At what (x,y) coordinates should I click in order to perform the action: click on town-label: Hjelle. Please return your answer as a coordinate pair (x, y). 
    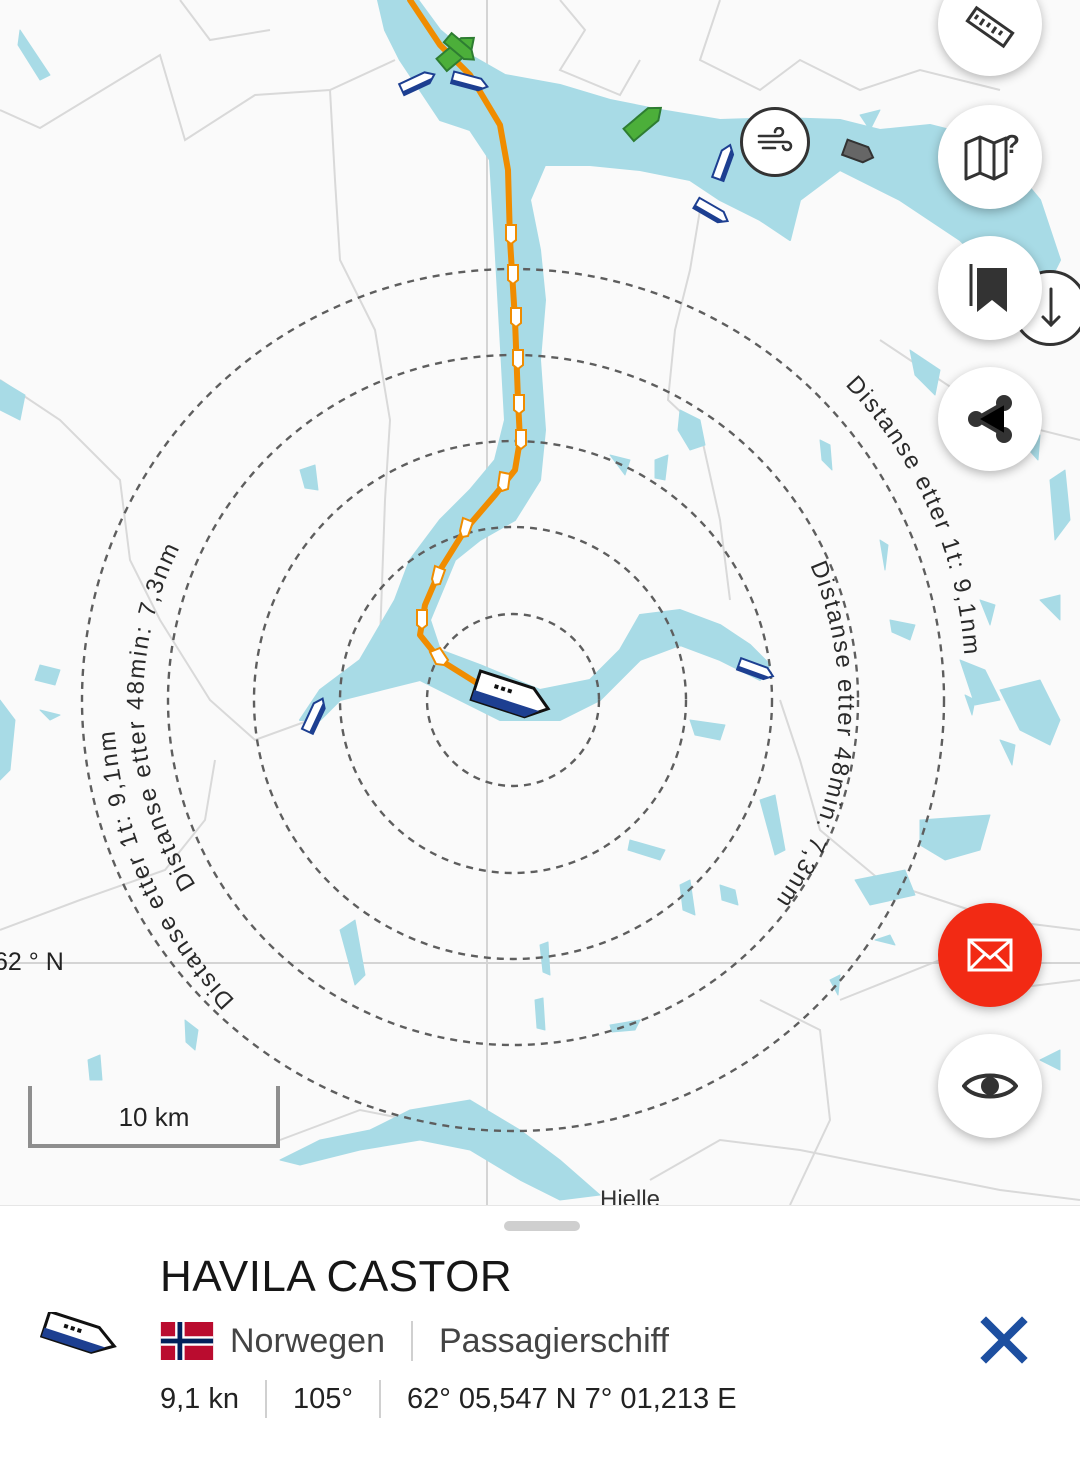
    Looking at the image, I should click on (630, 1195).